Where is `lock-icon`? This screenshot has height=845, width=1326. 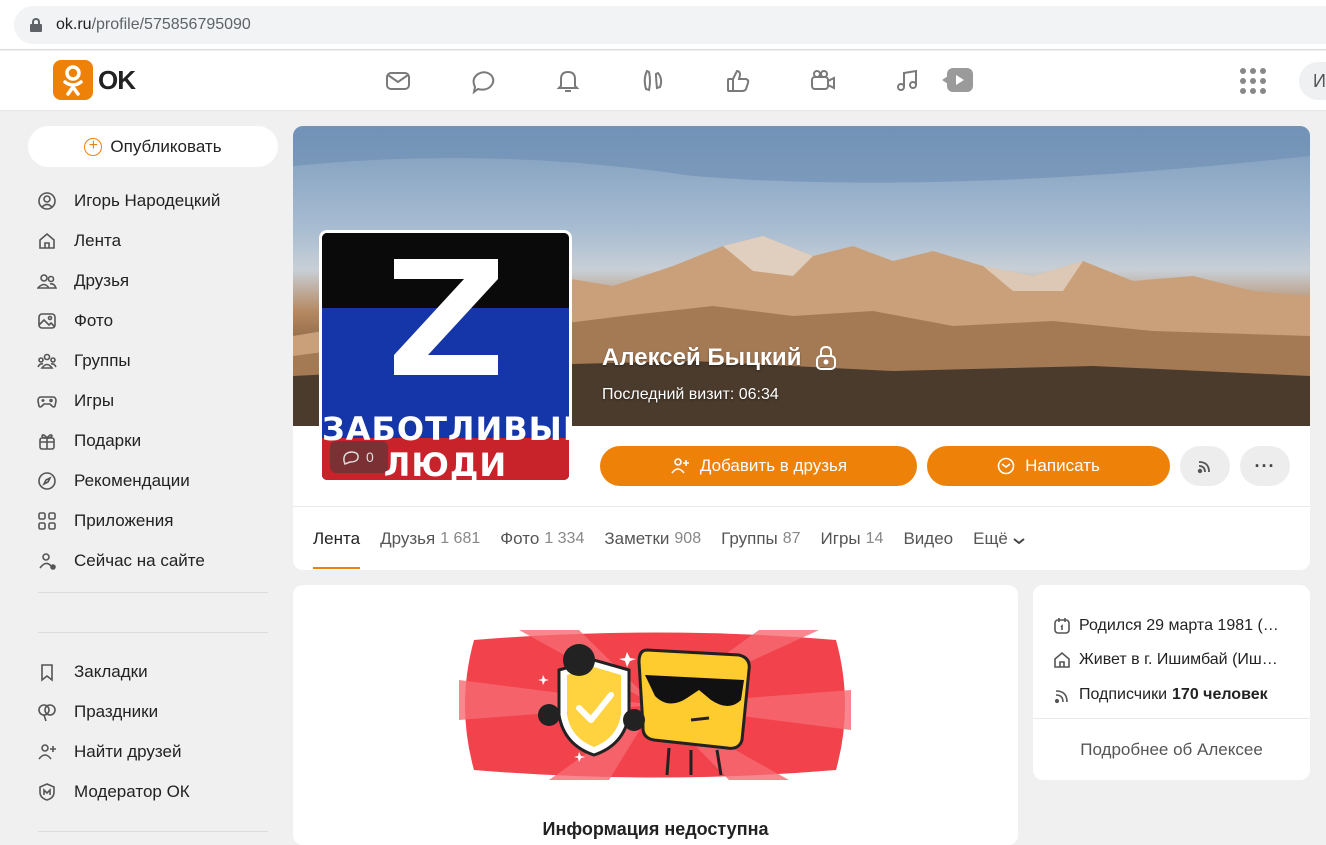 lock-icon is located at coordinates (36, 25).